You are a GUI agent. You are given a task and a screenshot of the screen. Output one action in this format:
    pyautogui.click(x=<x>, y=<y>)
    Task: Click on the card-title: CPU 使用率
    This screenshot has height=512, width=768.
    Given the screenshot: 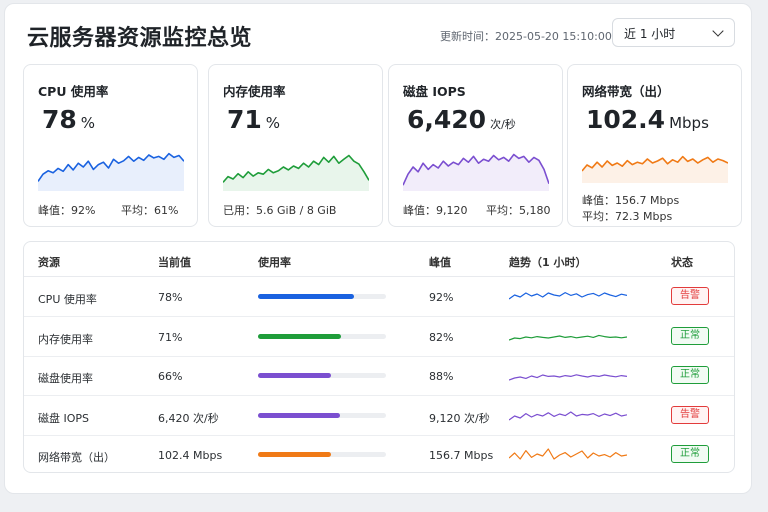 What is the action you would take?
    pyautogui.click(x=73, y=91)
    